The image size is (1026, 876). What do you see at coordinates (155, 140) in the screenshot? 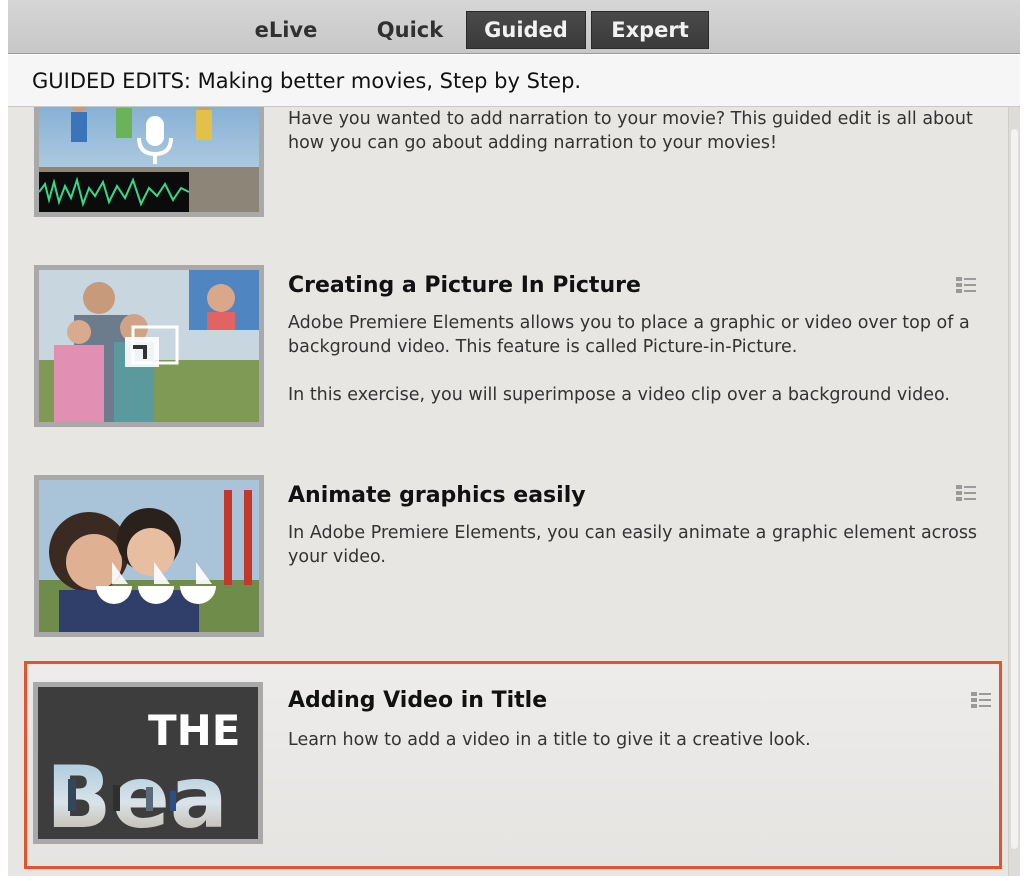
I see `microphone-icon` at bounding box center [155, 140].